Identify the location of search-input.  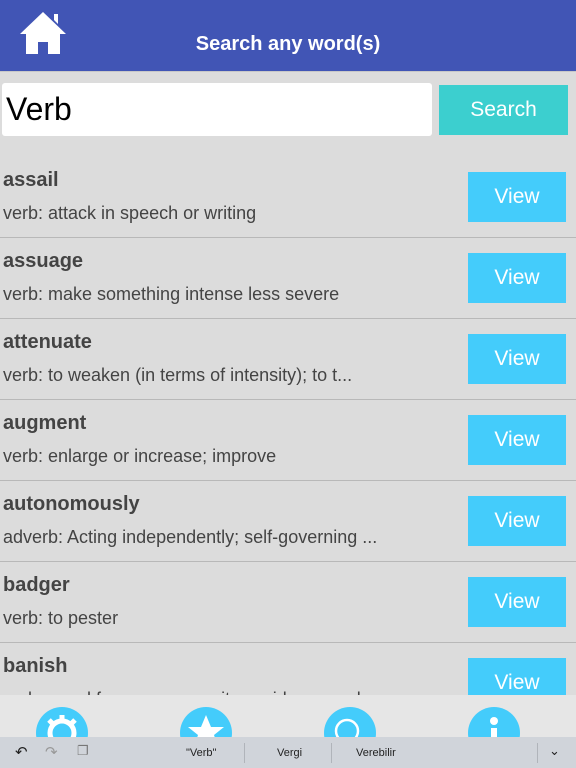
(217, 109).